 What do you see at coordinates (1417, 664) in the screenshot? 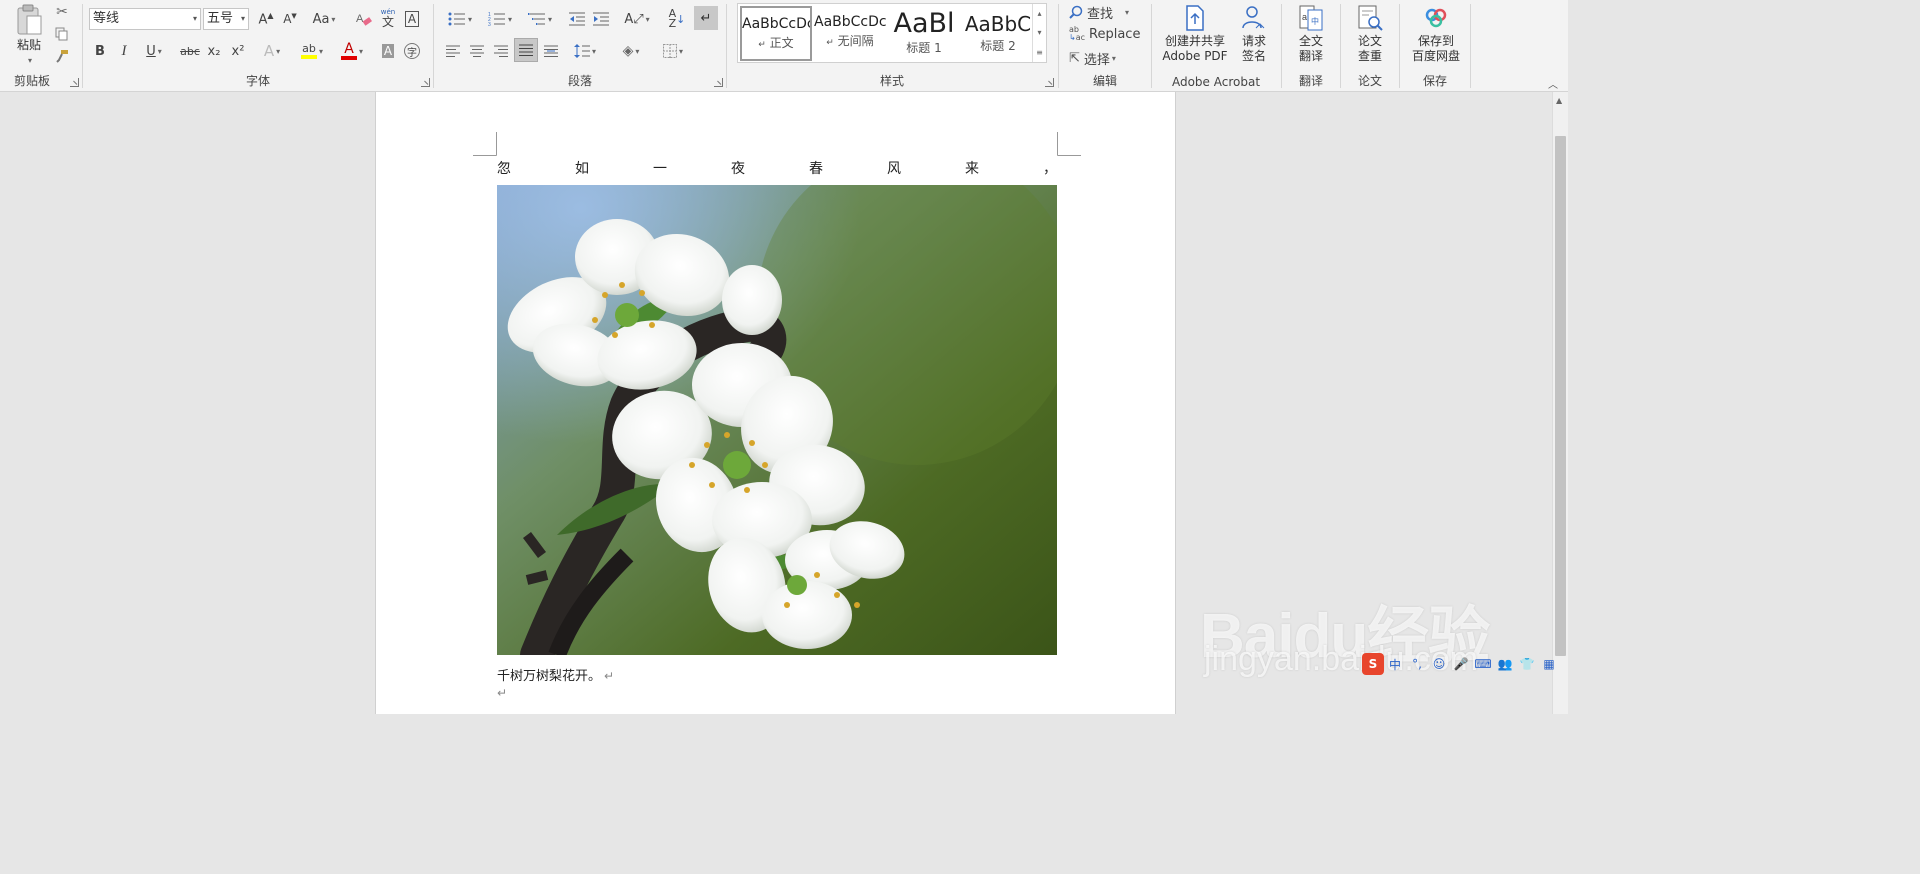
I see `punctuation-icon: °,` at bounding box center [1417, 664].